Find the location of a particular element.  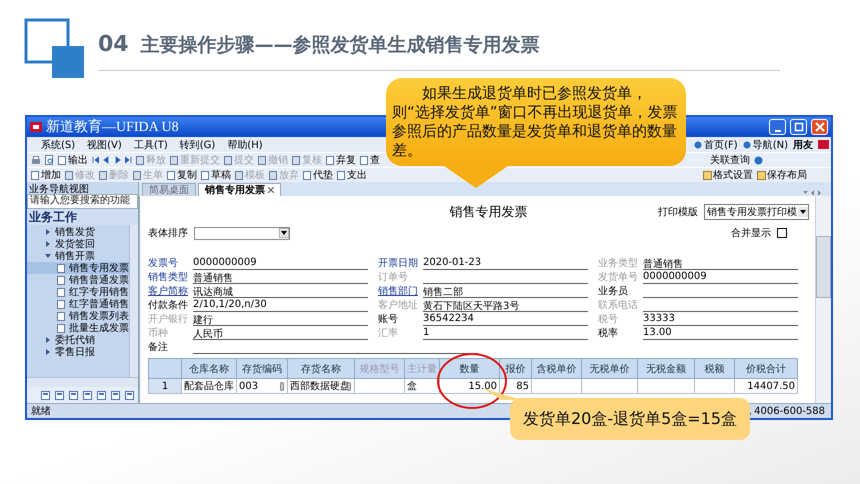

column-header: 价税合计 is located at coordinates (766, 368).